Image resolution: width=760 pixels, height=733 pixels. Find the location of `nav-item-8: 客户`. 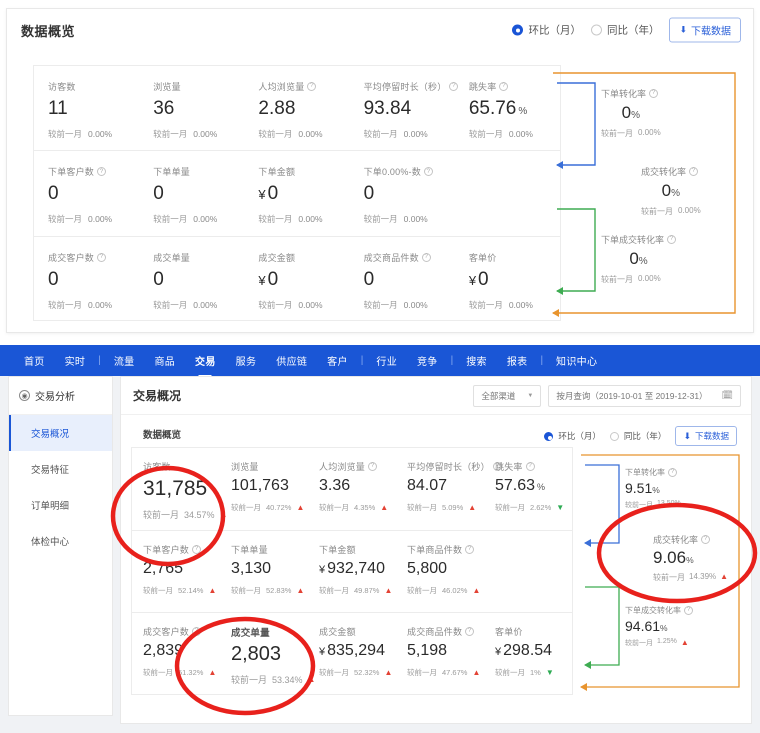

nav-item-8: 客户 is located at coordinates (337, 360).